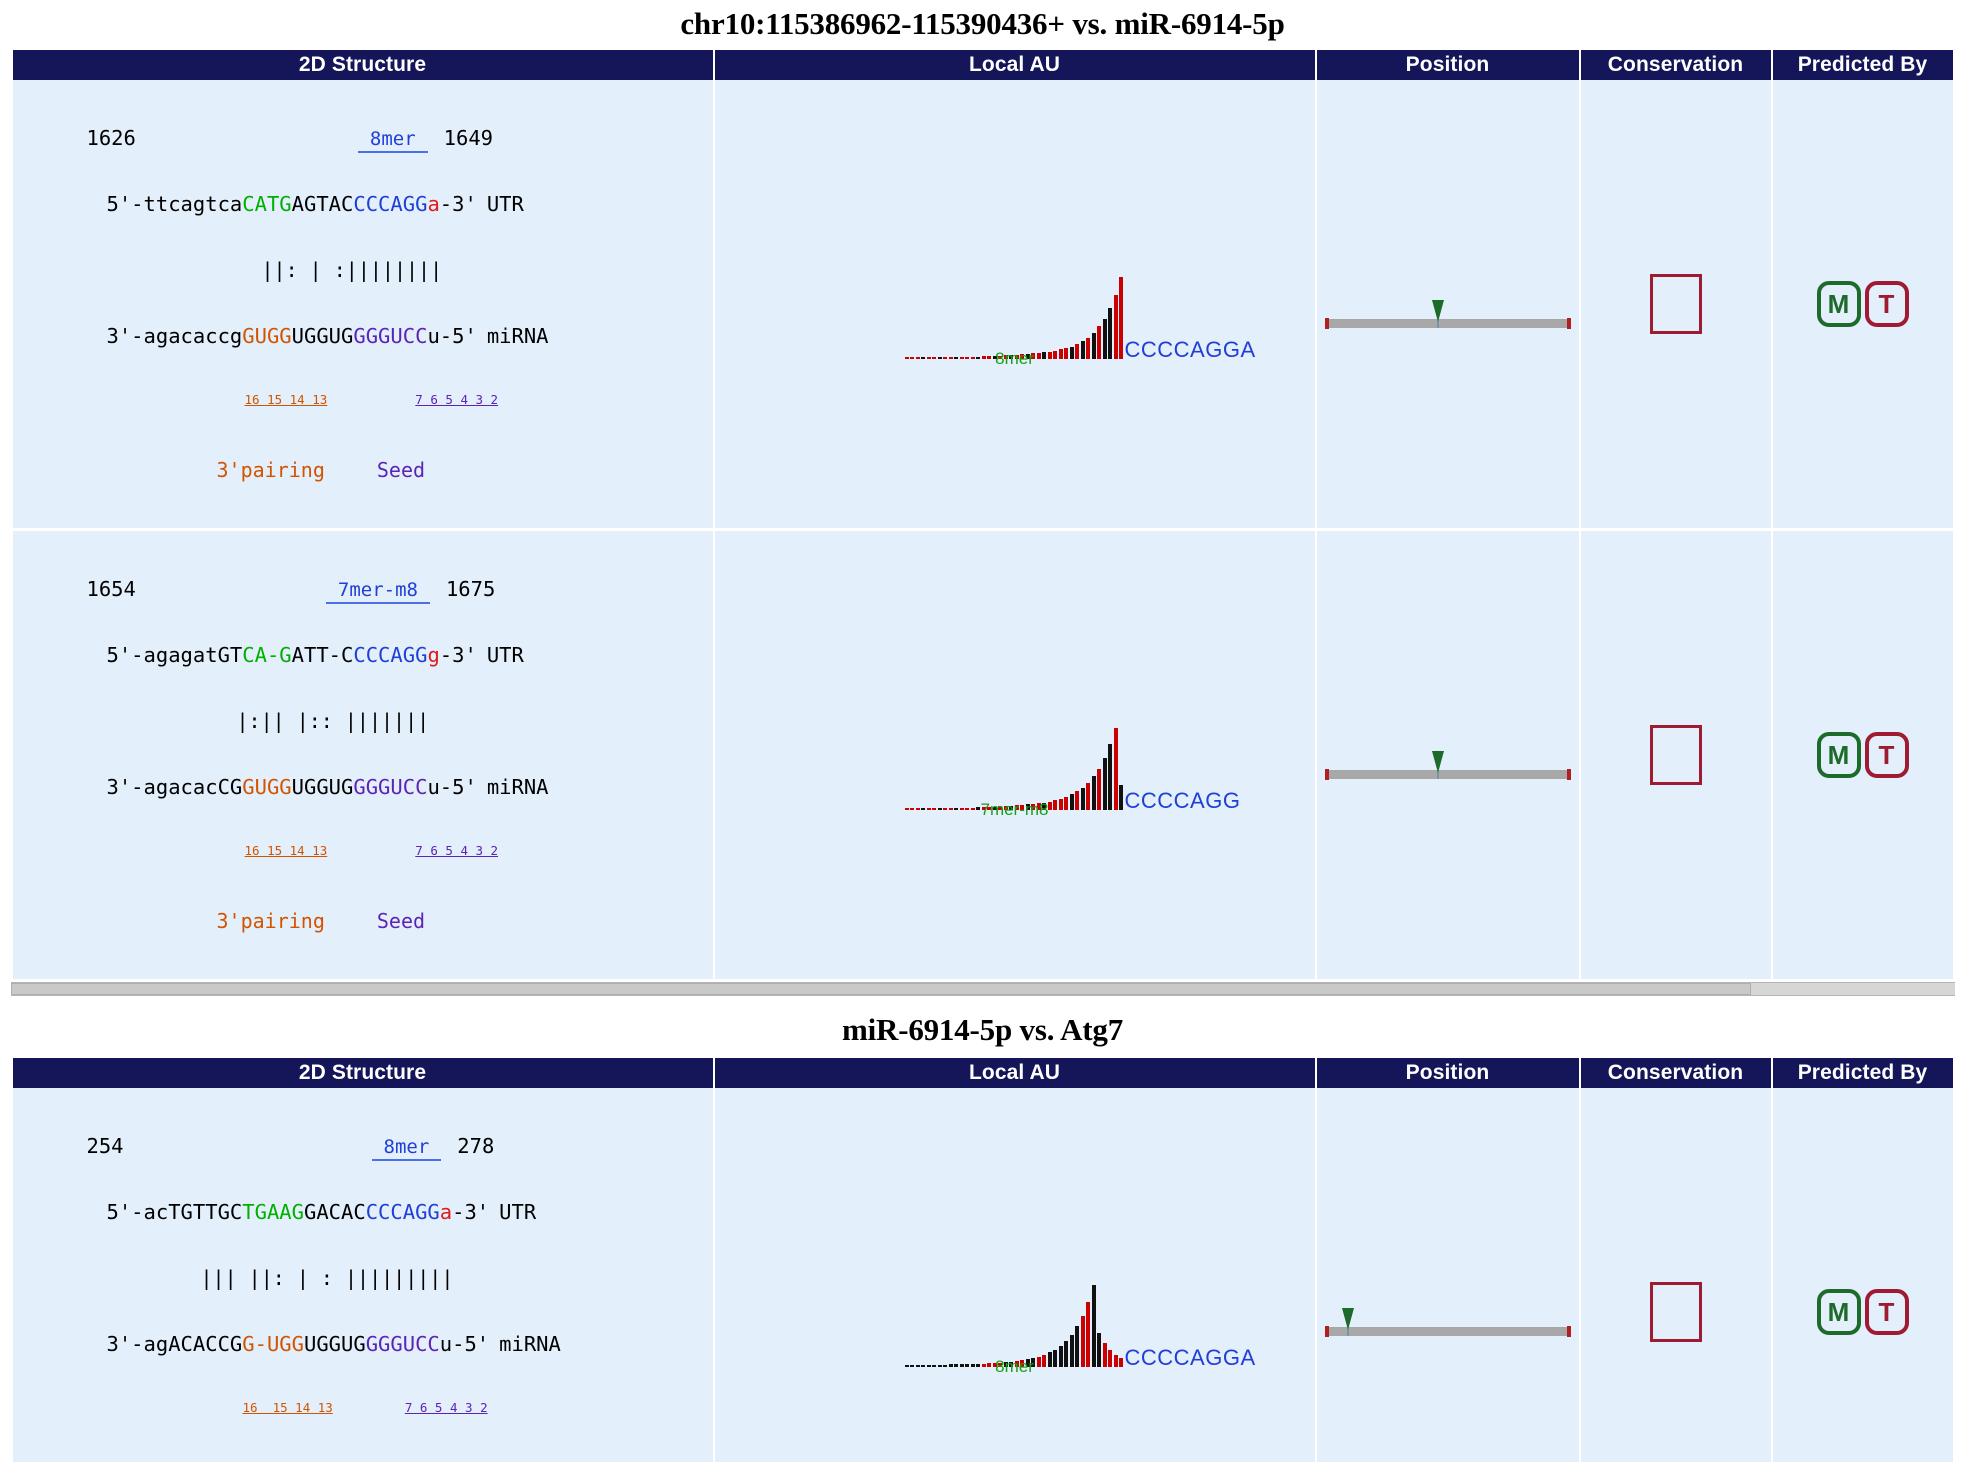  I want to click on utr-segment-black-2: GACAC, so click(335, 1212).